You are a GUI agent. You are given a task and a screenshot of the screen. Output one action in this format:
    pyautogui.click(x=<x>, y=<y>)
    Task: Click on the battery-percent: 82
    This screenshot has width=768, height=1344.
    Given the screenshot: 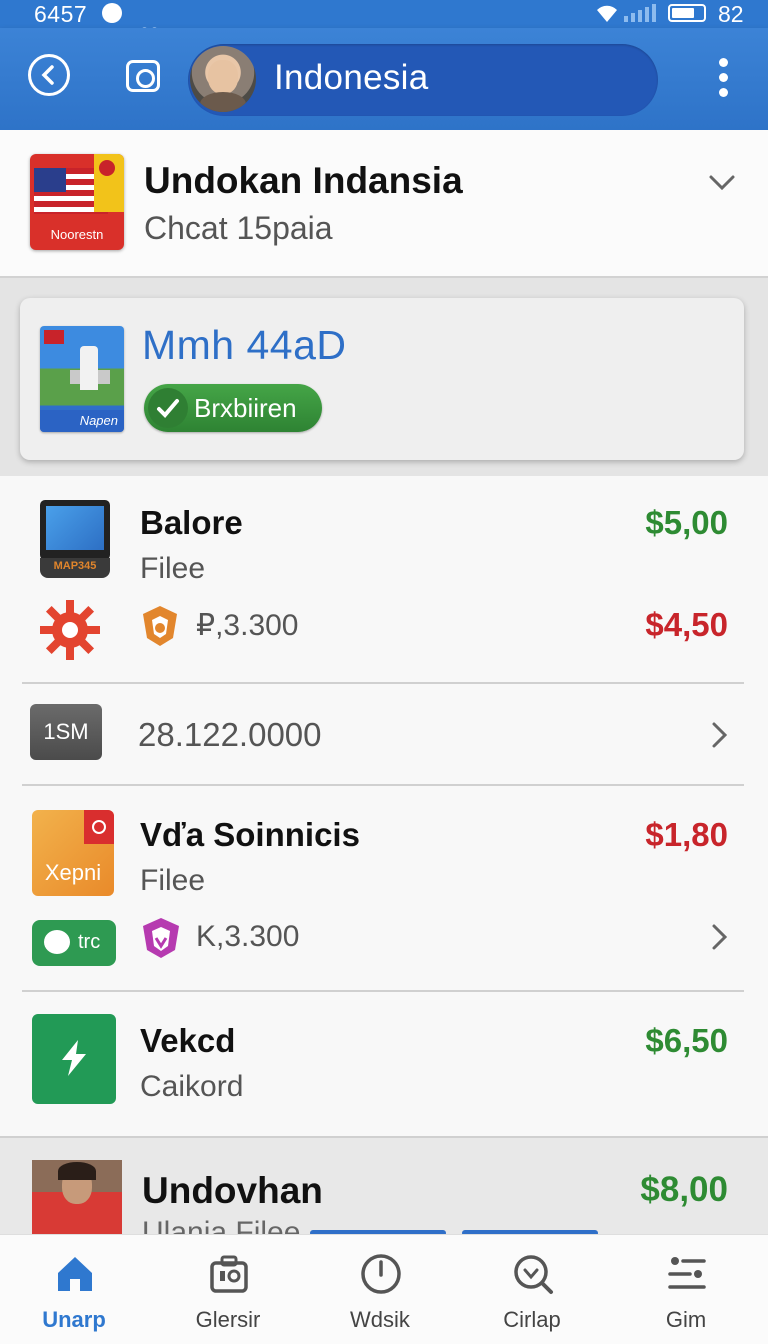 What is the action you would take?
    pyautogui.click(x=731, y=14)
    